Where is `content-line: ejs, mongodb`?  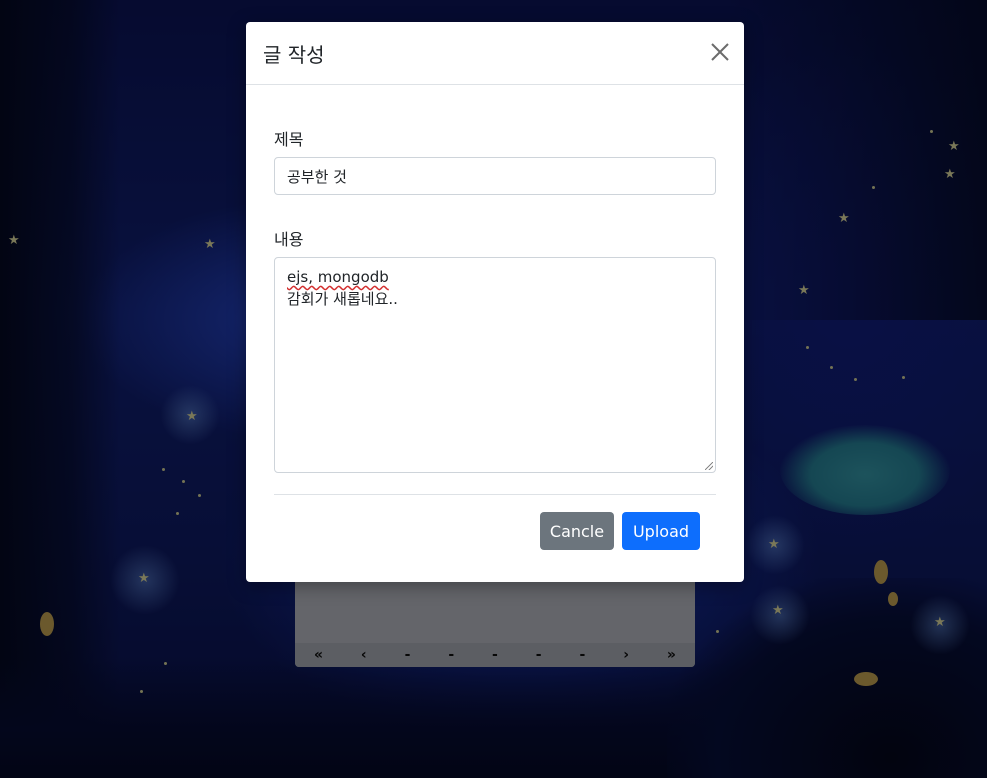
content-line: ejs, mongodb is located at coordinates (338, 277).